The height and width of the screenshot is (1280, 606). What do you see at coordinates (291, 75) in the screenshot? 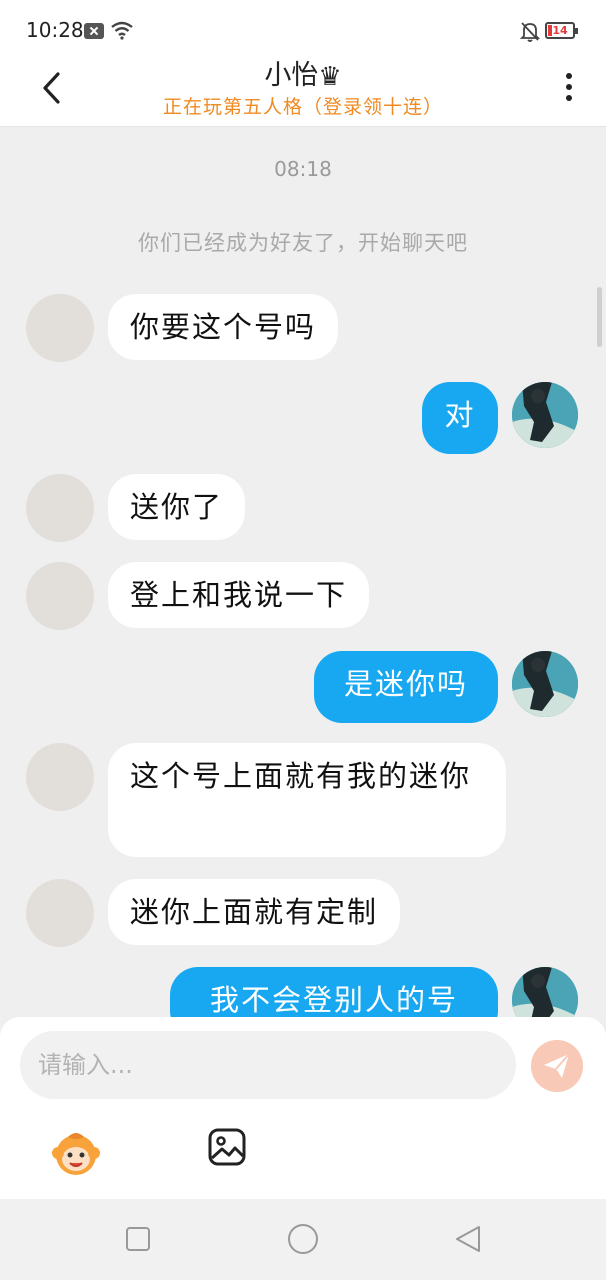
I see `contact-name-text: 小怡` at bounding box center [291, 75].